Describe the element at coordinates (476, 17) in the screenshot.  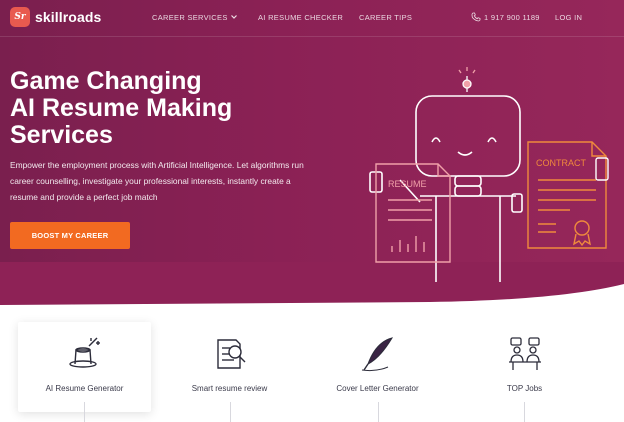
I see `phone-icon` at that location.